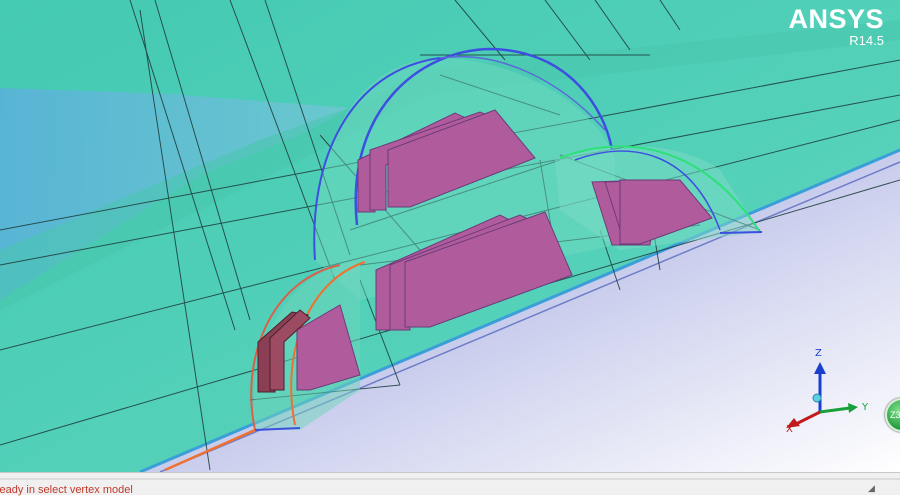 Image resolution: width=900 pixels, height=496 pixels. What do you see at coordinates (836, 19) in the screenshot?
I see `brand-name: ANSYS` at bounding box center [836, 19].